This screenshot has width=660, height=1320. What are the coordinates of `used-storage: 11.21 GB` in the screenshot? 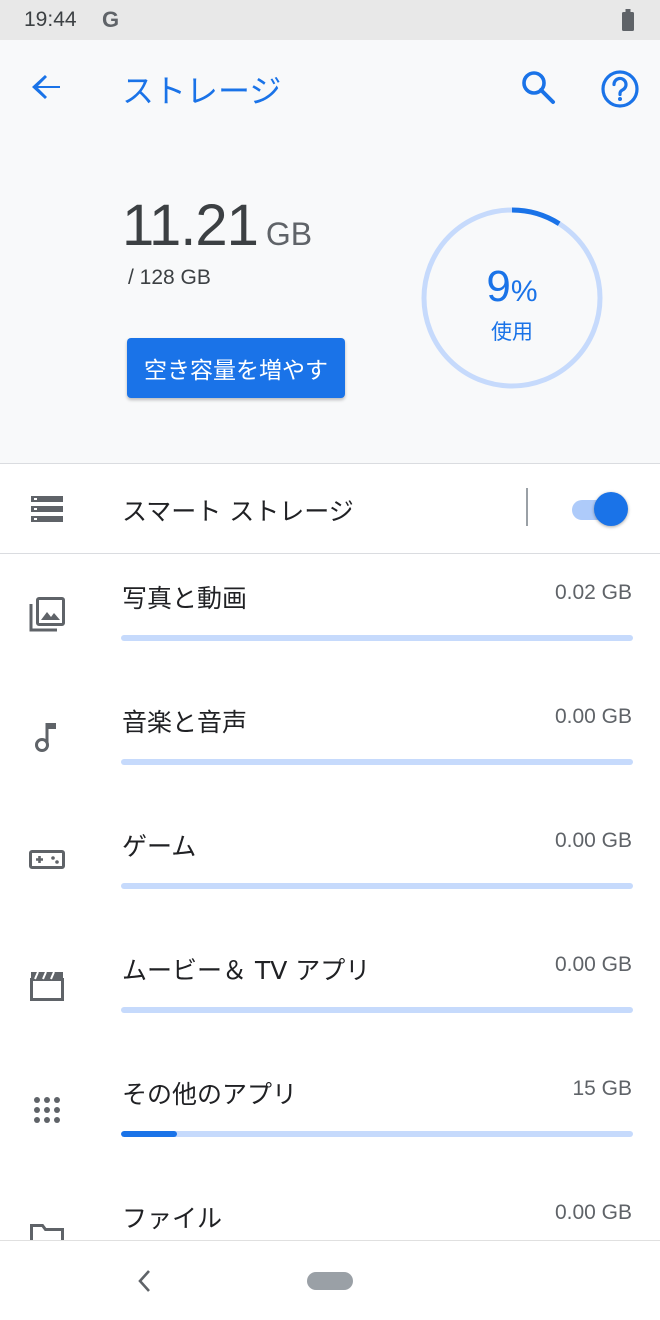 It's located at (217, 225).